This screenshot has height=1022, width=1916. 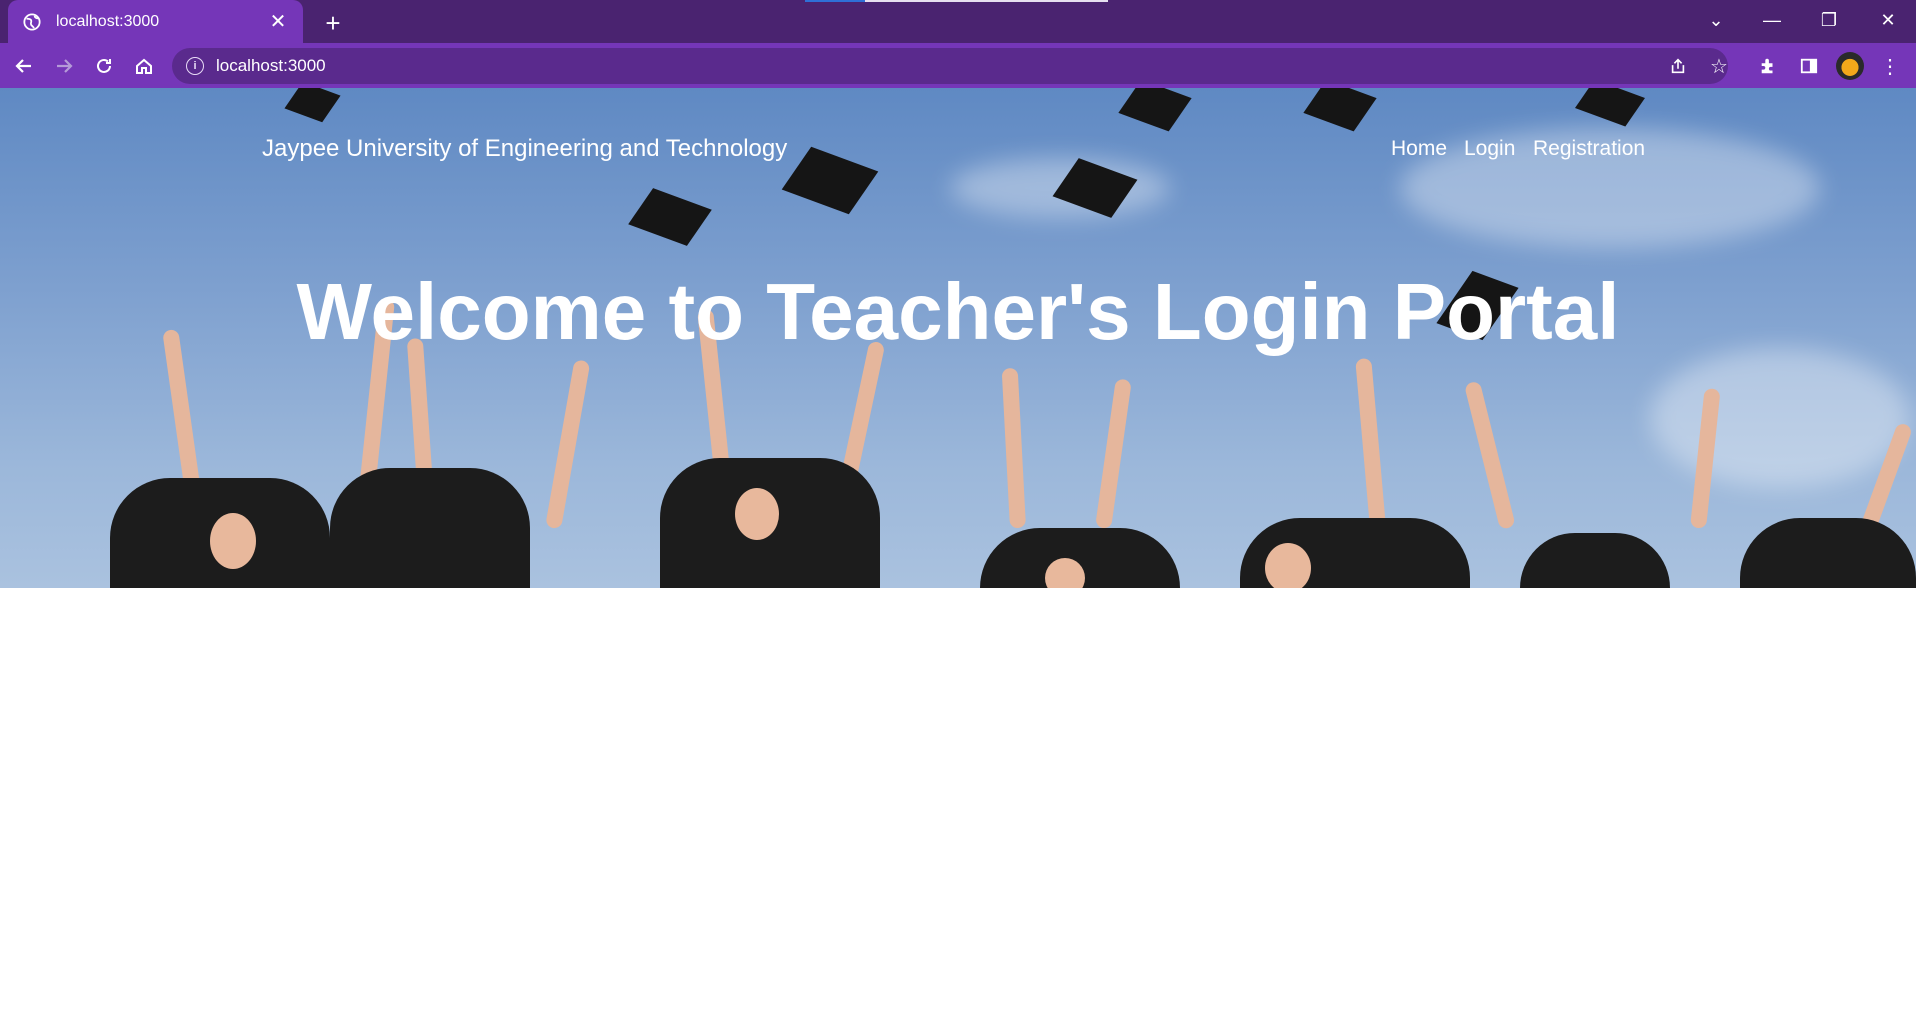 I want to click on back-icon, so click(x=24, y=66).